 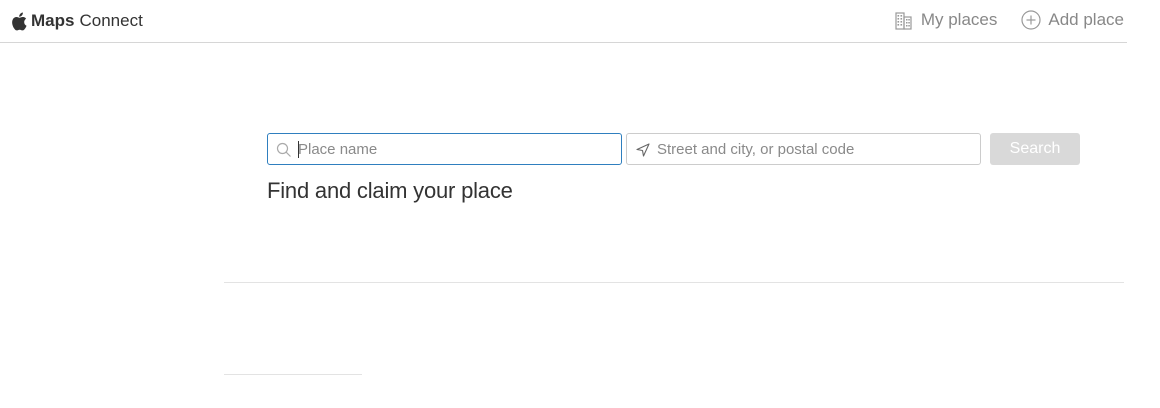 I want to click on text-caret, so click(x=298, y=149).